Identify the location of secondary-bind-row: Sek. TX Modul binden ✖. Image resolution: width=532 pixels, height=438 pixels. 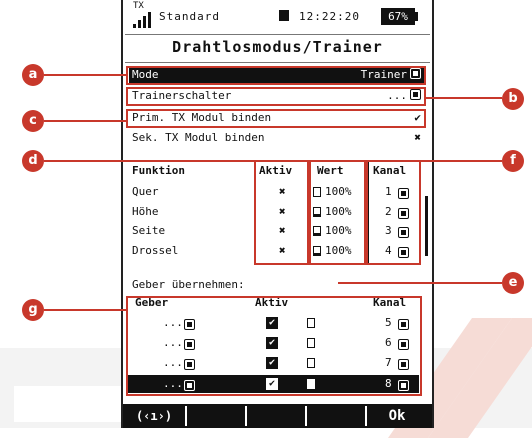
(277, 138).